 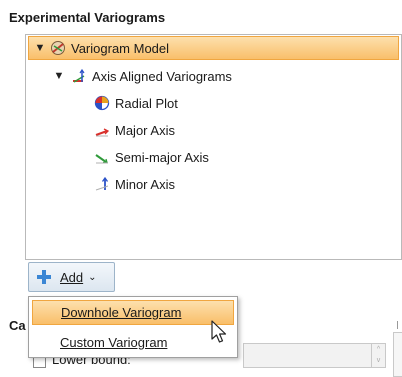 What do you see at coordinates (92, 277) in the screenshot?
I see `chevron-down-icon: ⌄` at bounding box center [92, 277].